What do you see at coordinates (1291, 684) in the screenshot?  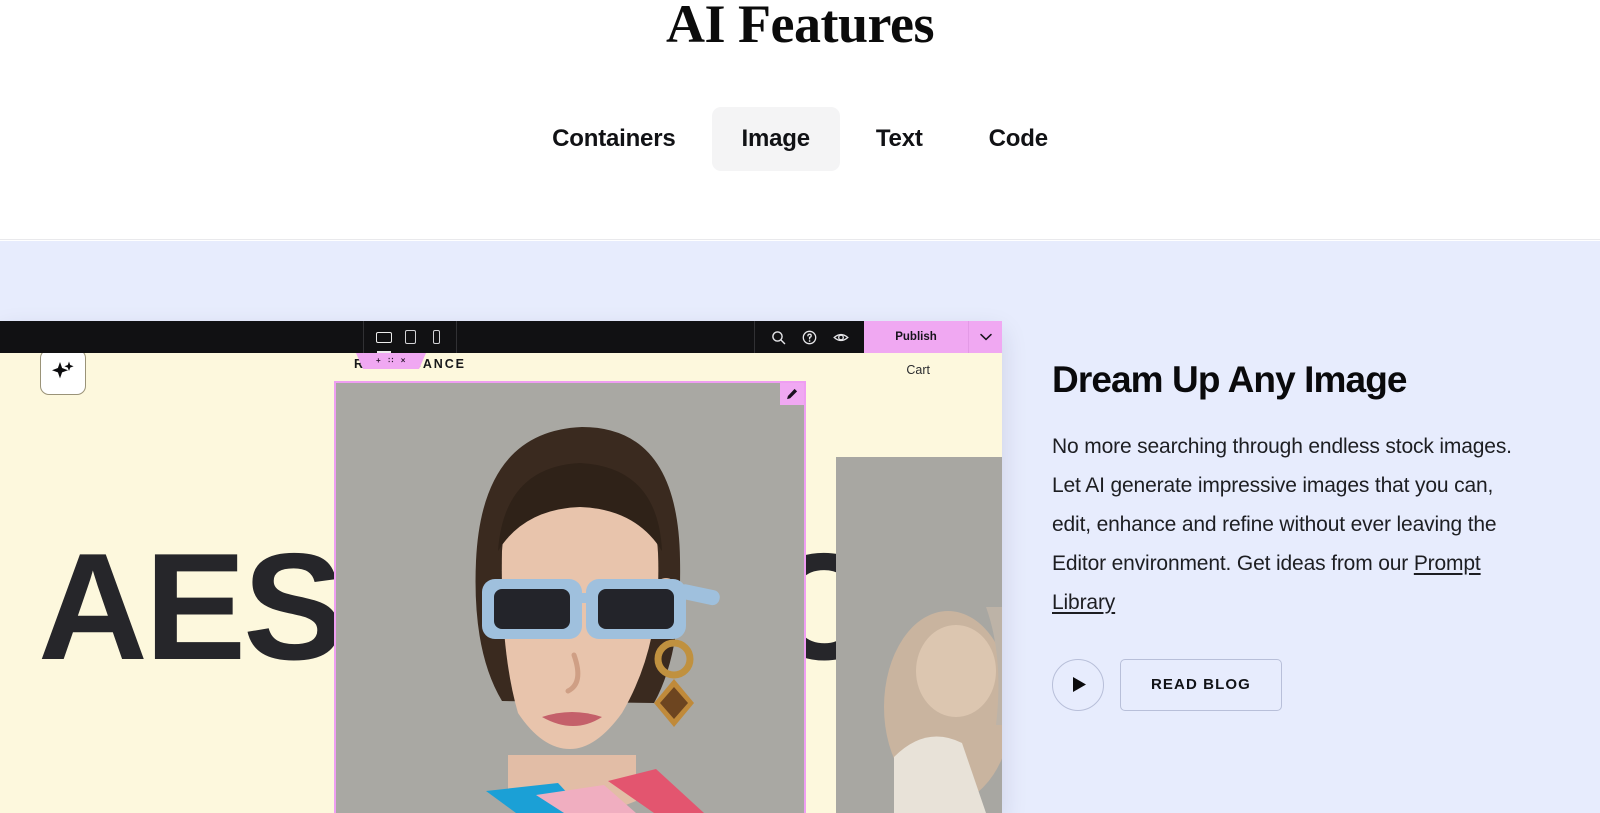 I see `feature-cta-row: READ BLOG` at bounding box center [1291, 684].